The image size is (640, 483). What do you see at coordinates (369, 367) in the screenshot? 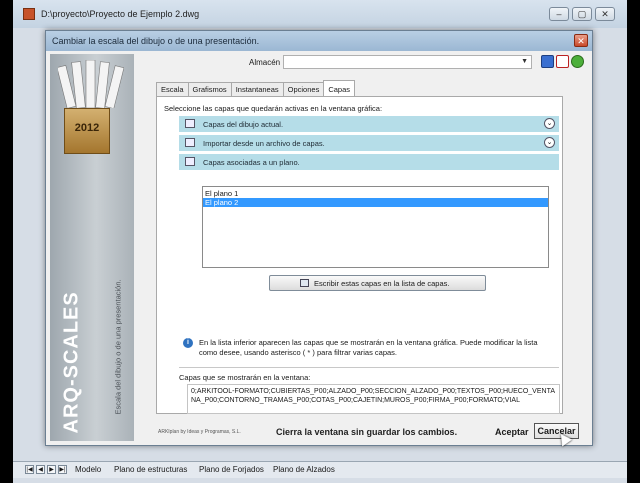
I see `divider` at bounding box center [369, 367].